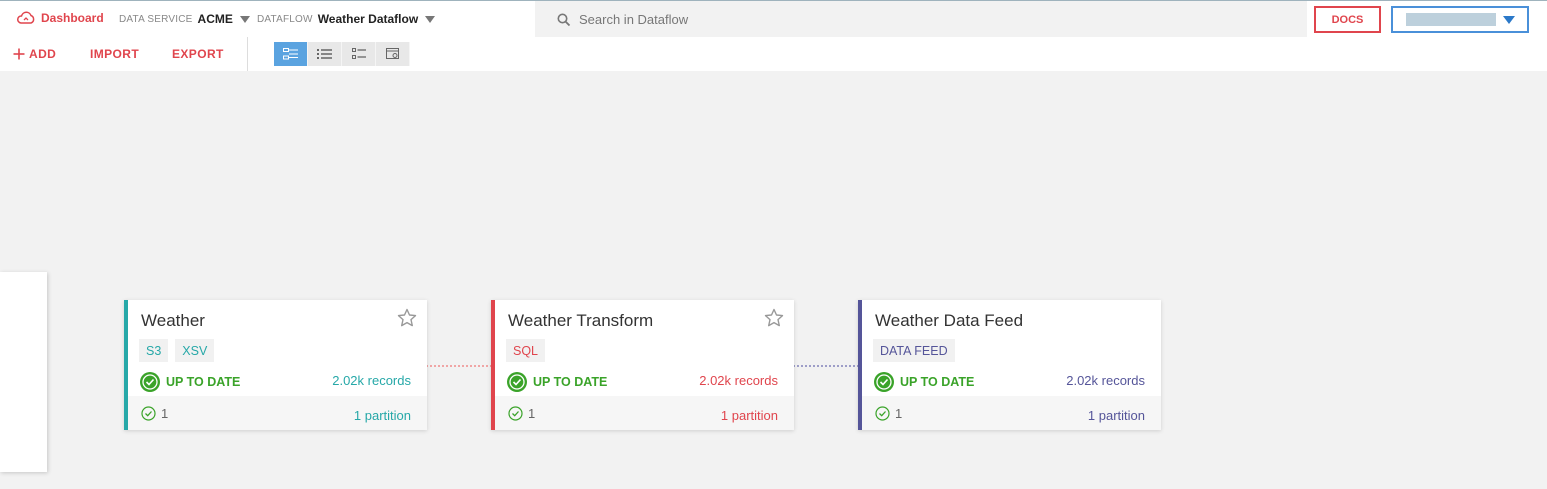  I want to click on card-title: Weather, so click(173, 320).